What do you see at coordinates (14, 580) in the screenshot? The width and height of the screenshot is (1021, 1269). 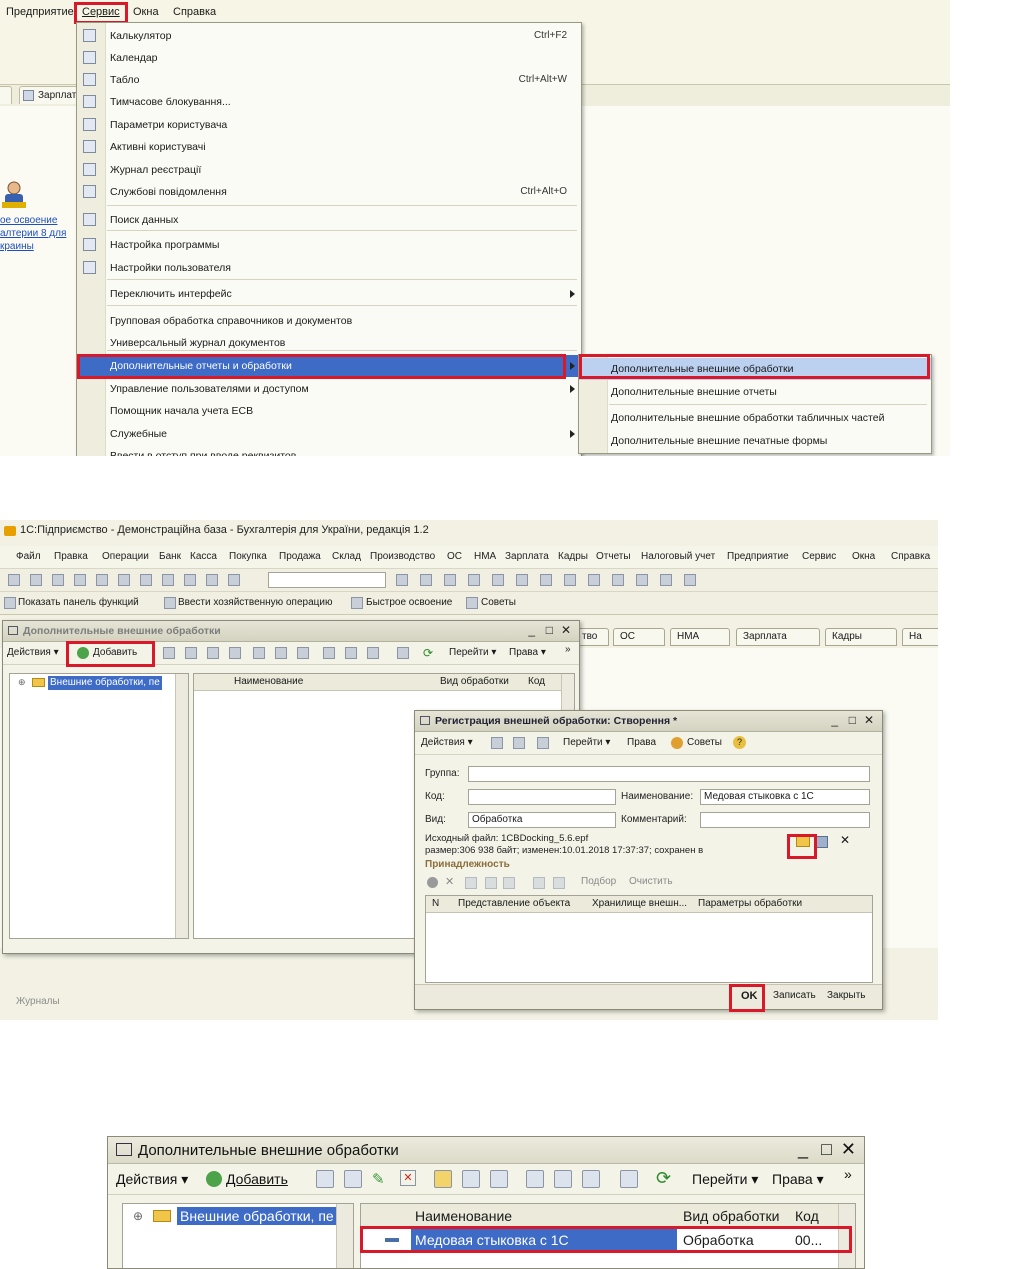 I see `new-icon` at bounding box center [14, 580].